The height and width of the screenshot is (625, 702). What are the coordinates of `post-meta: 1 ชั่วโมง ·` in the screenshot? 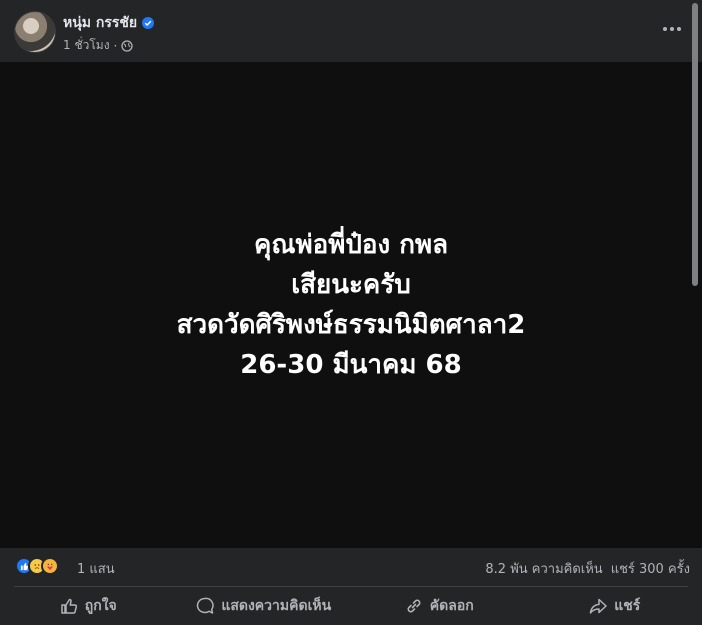 It's located at (98, 45).